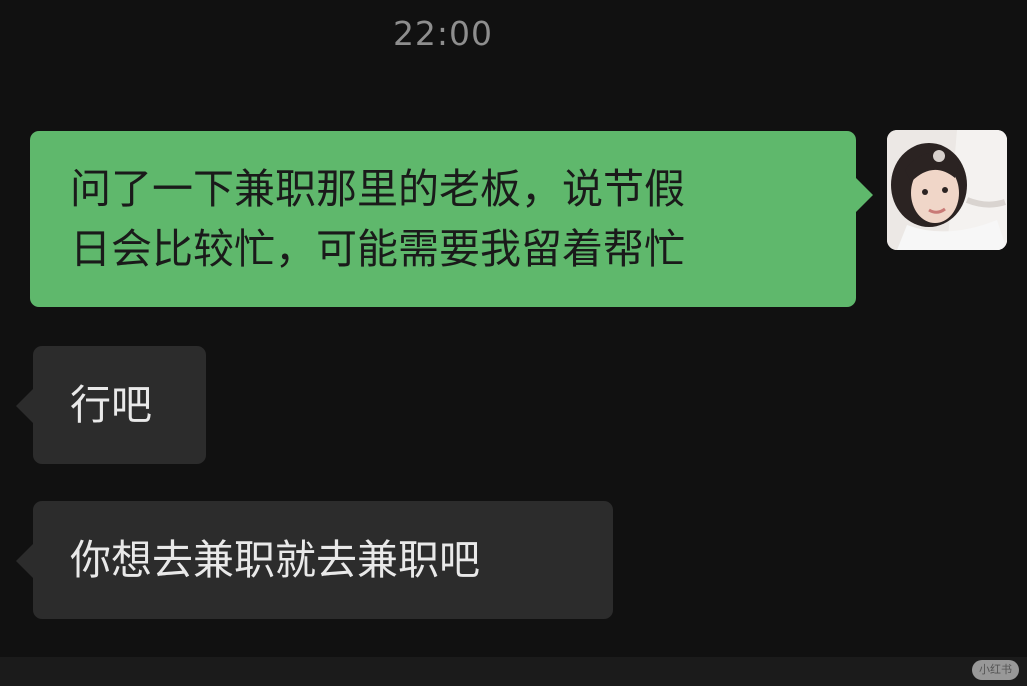  What do you see at coordinates (995, 670) in the screenshot?
I see `app-watermark-icon: 小红书` at bounding box center [995, 670].